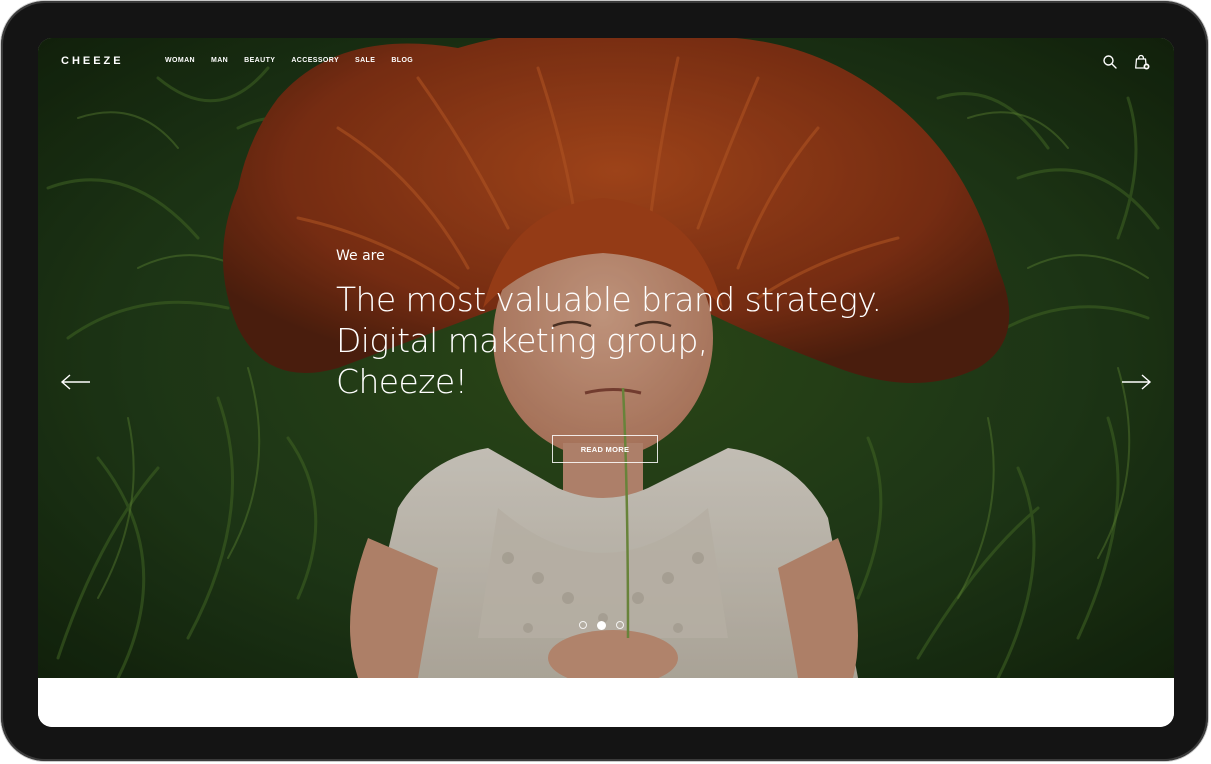  Describe the element at coordinates (219, 60) in the screenshot. I see `nav-item-man: MAN` at that location.